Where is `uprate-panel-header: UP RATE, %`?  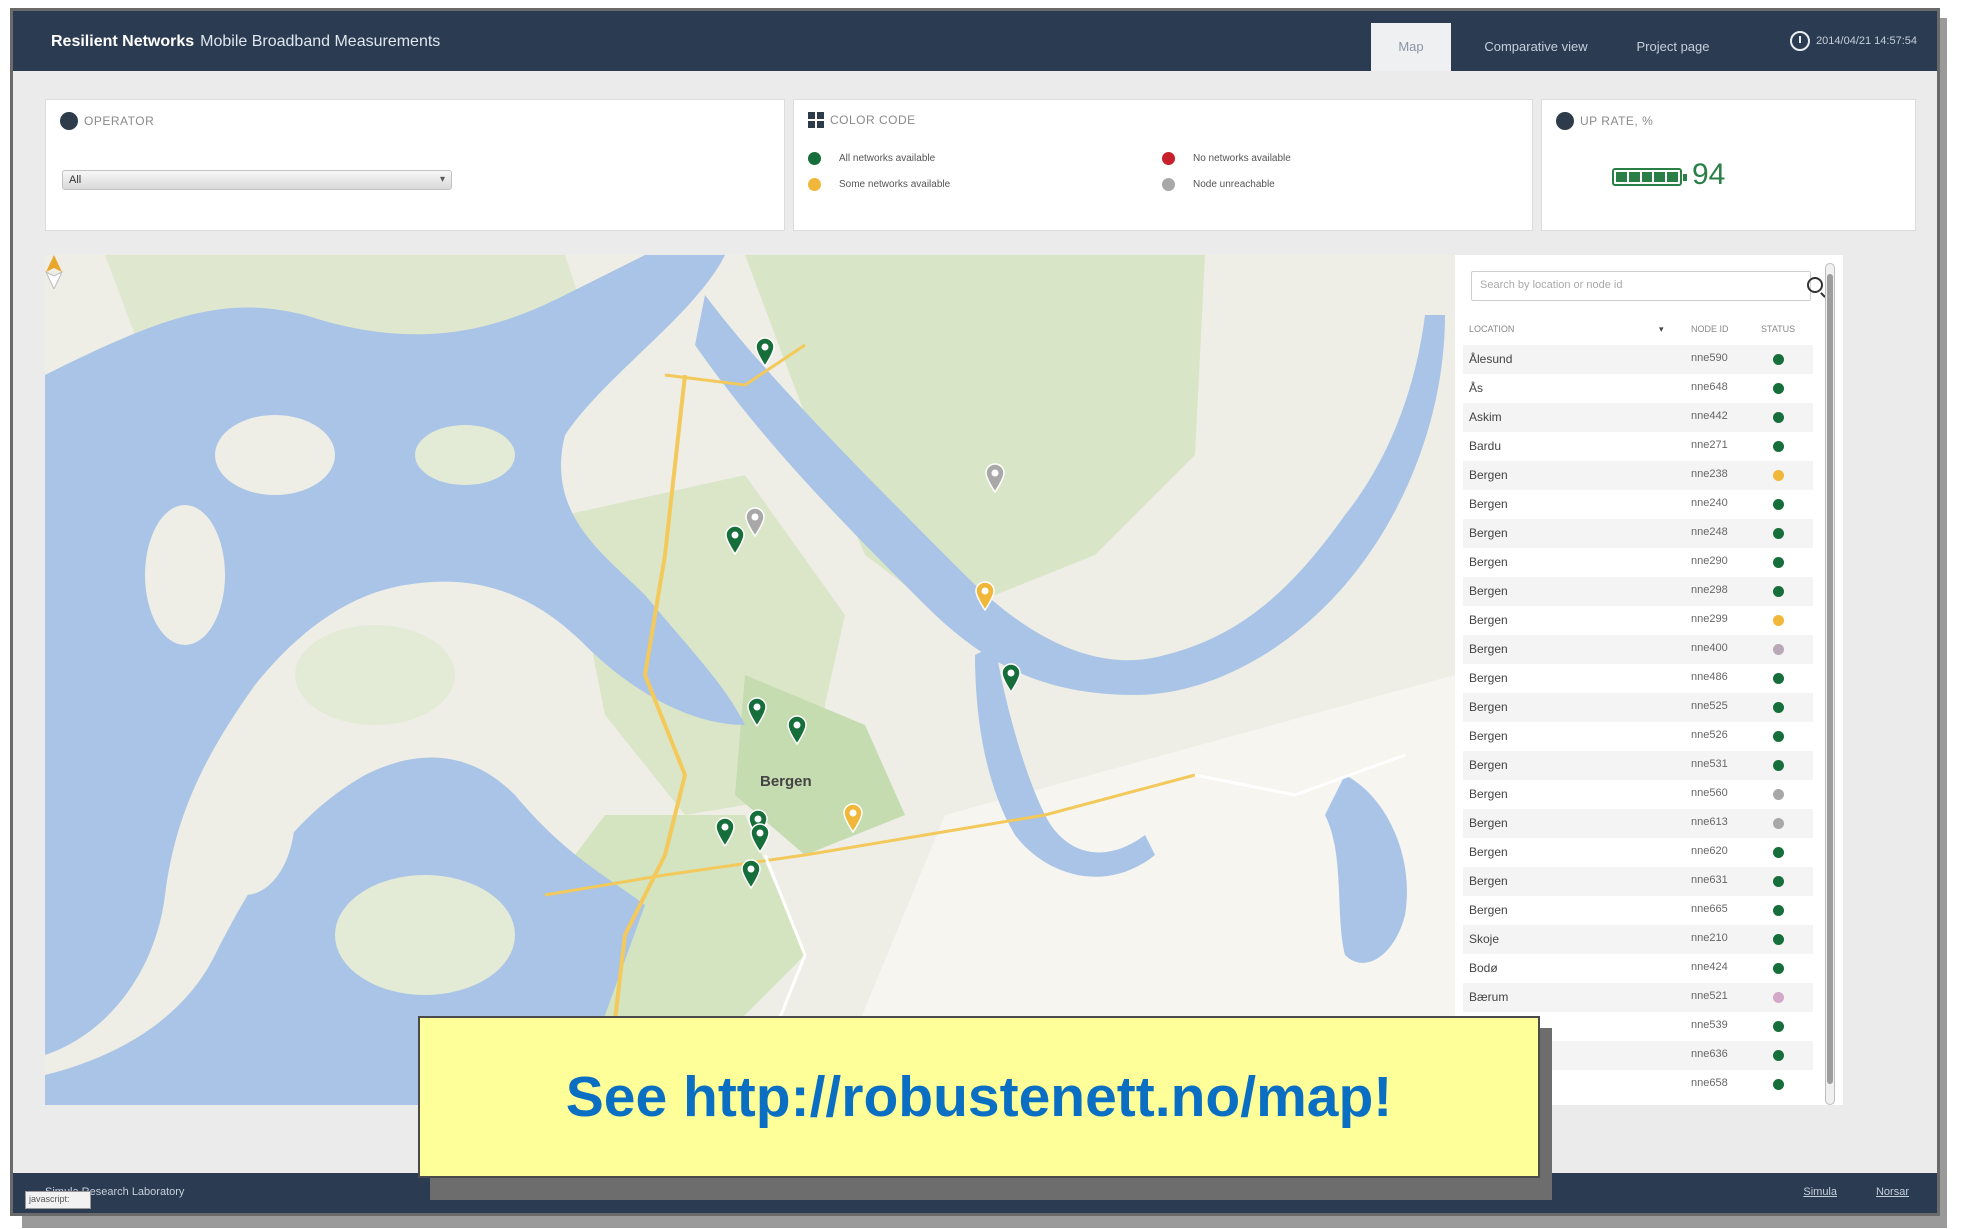
uprate-panel-header: UP RATE, % is located at coordinates (1604, 121).